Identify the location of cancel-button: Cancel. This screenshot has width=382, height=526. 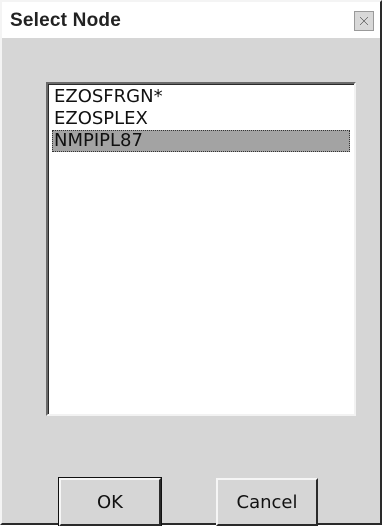
(267, 502).